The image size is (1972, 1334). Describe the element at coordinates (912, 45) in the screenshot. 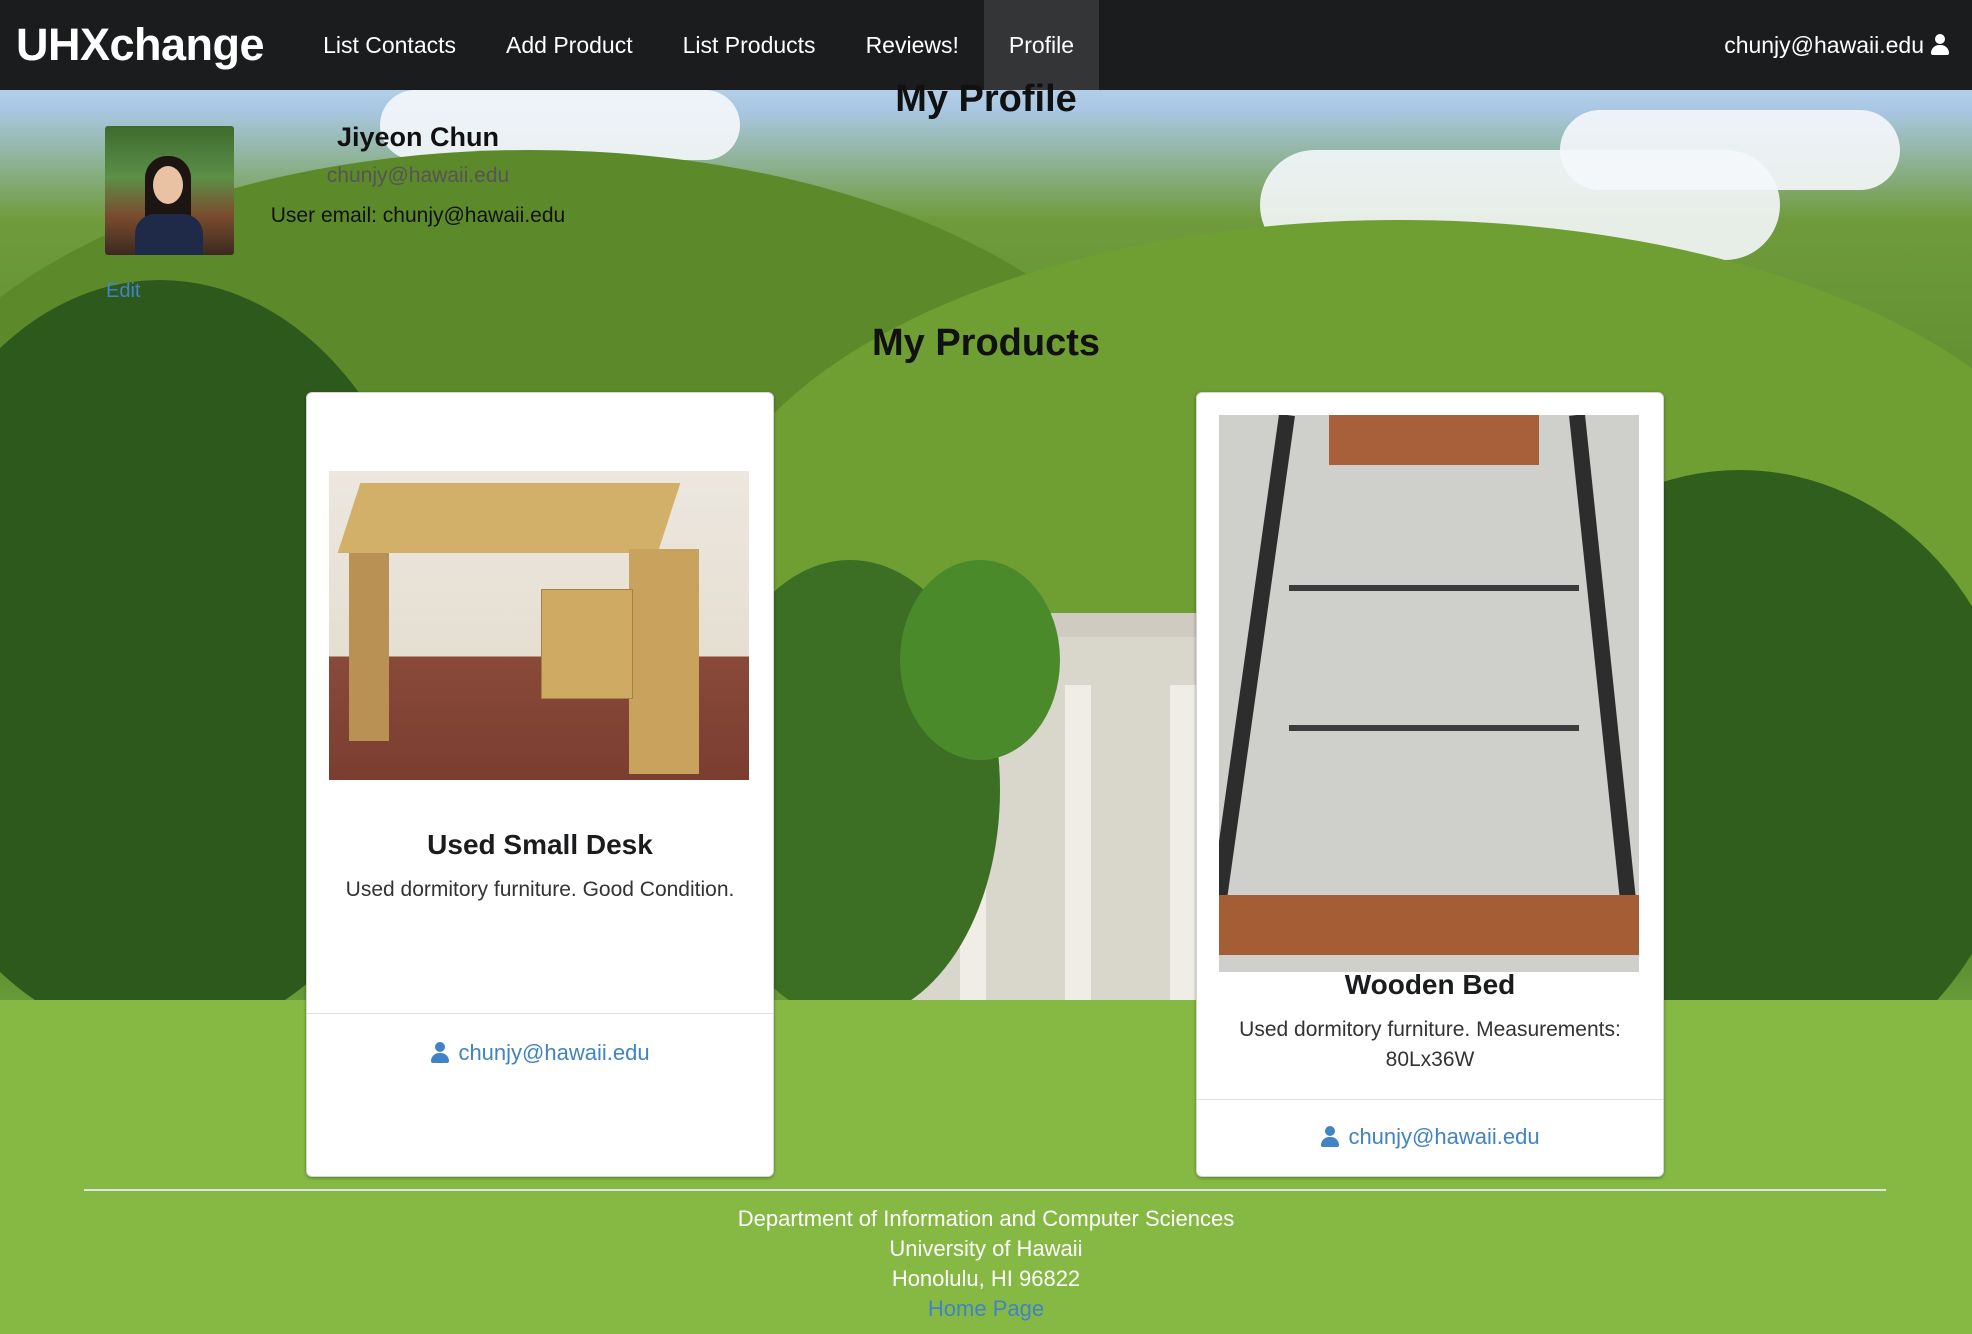

I see `nav-reviews: Reviews!` at that location.